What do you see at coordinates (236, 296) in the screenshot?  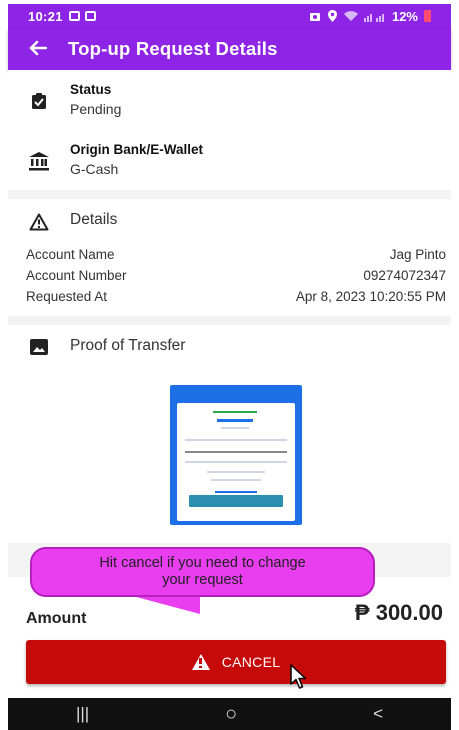 I see `details-row-requested-at: Requested At Apr 8, 2023 10:20:55 PM` at bounding box center [236, 296].